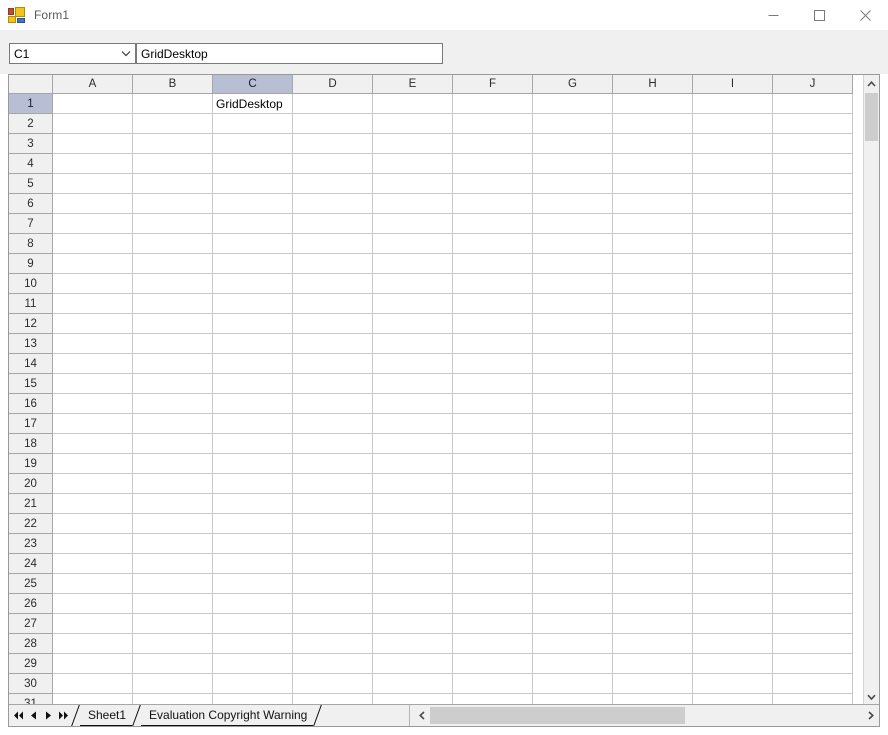  What do you see at coordinates (333, 504) in the screenshot?
I see `cell-d21` at bounding box center [333, 504].